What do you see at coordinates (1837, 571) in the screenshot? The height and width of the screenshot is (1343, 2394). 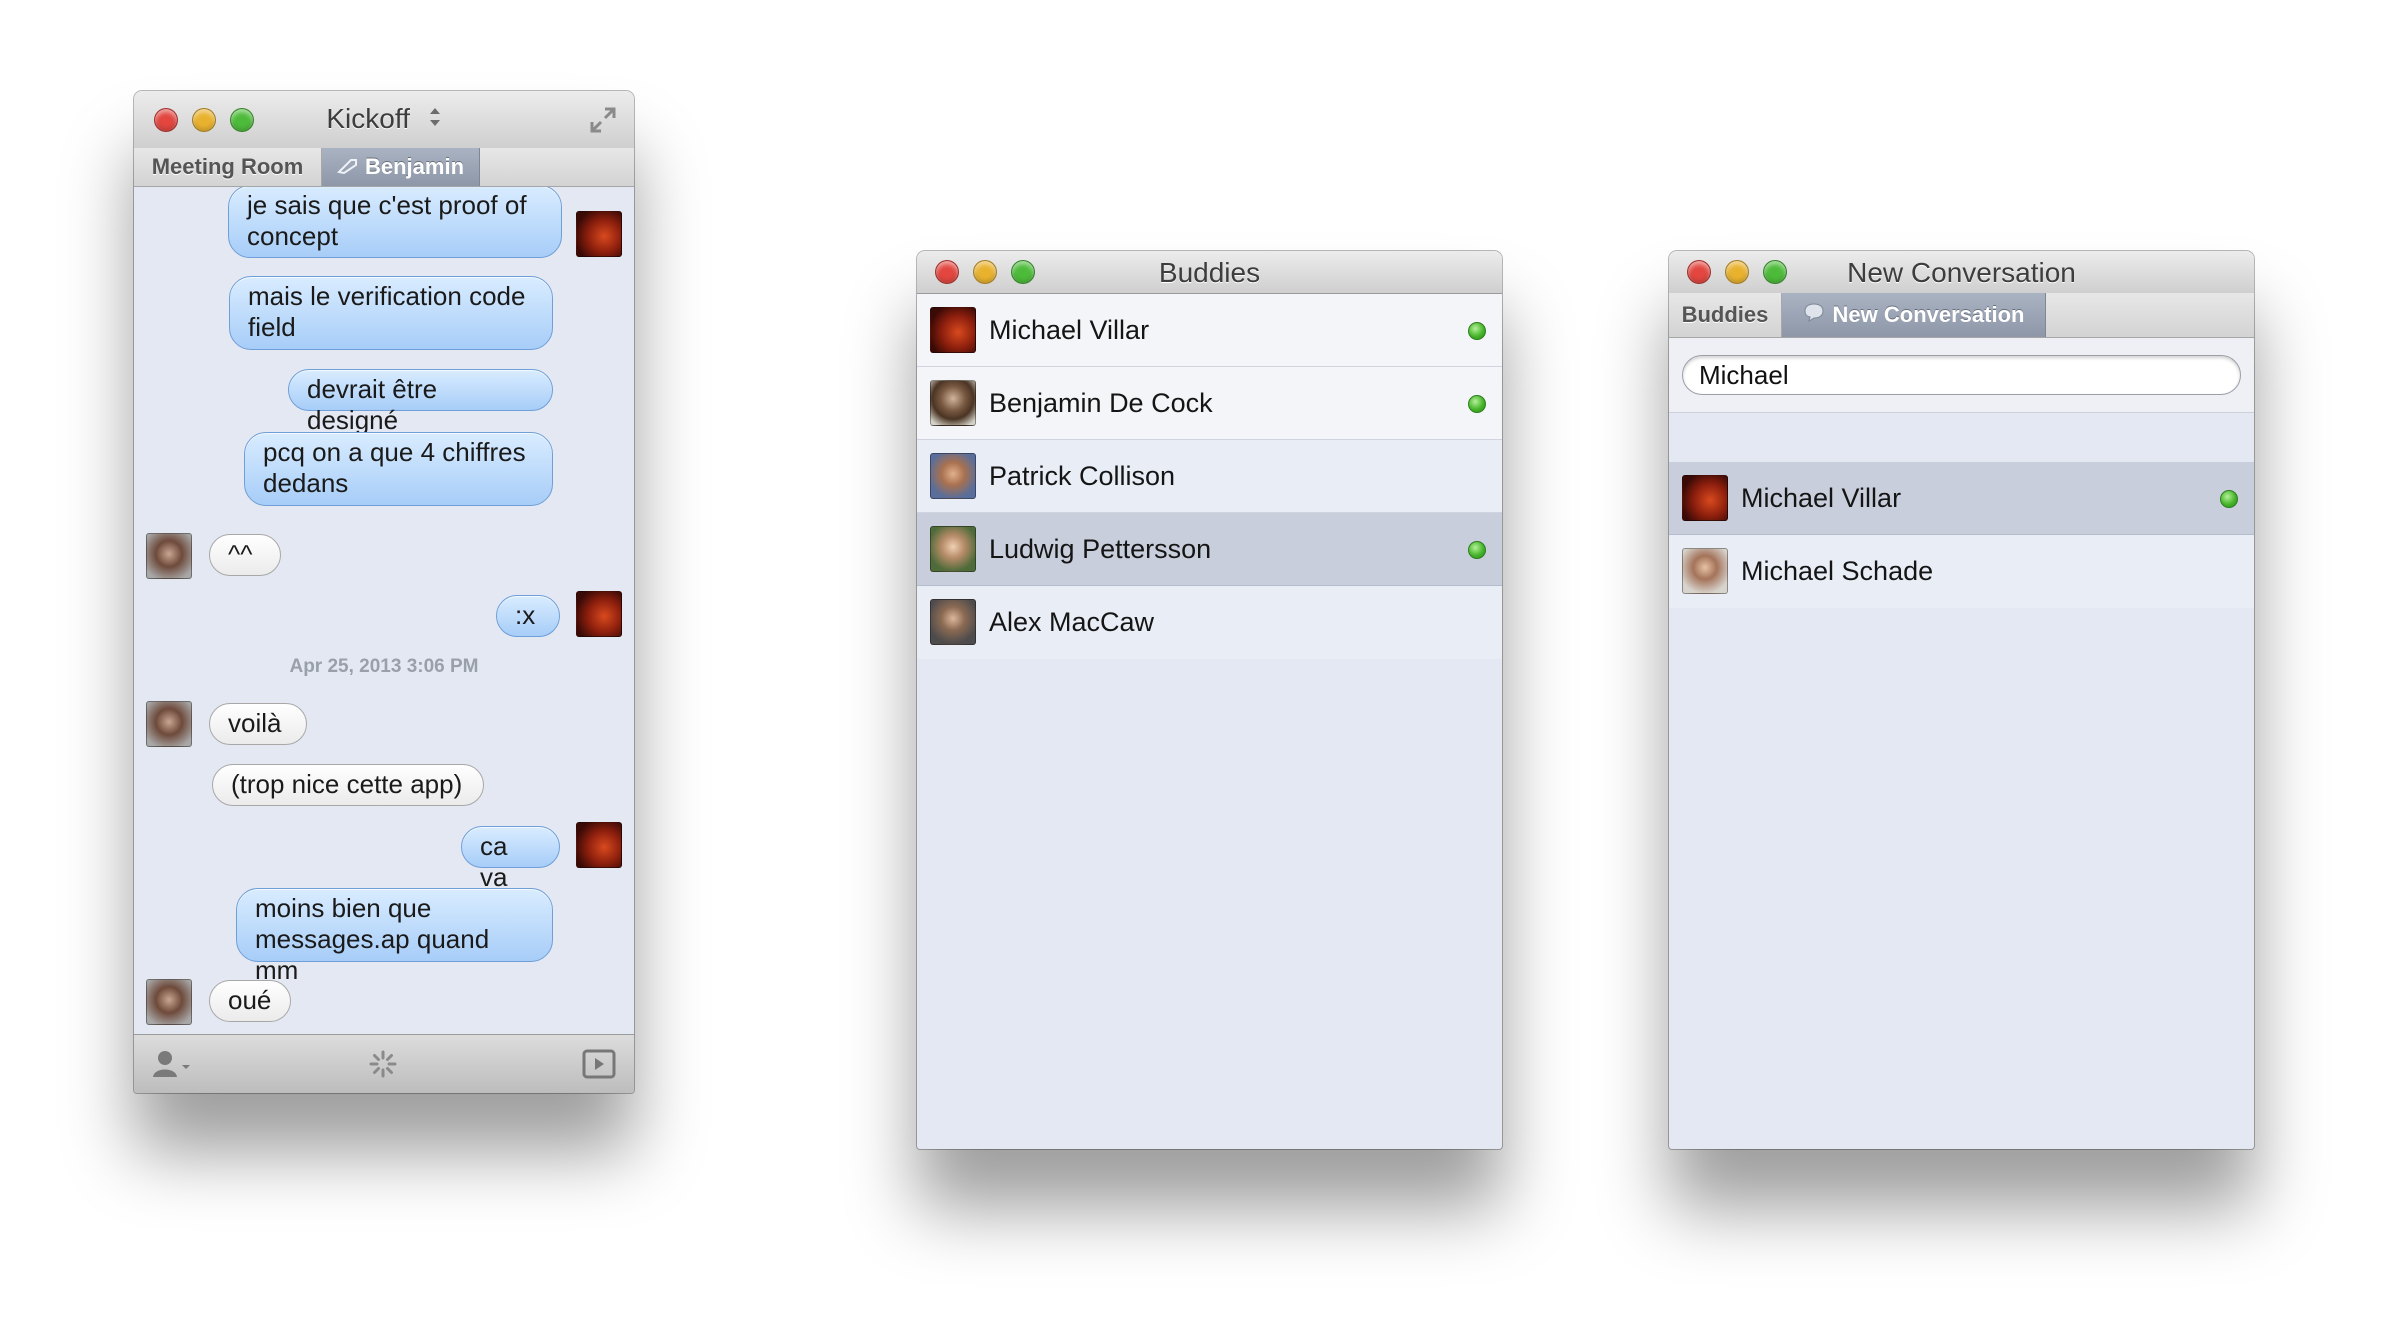 I see `contact-name: Michael Schade` at bounding box center [1837, 571].